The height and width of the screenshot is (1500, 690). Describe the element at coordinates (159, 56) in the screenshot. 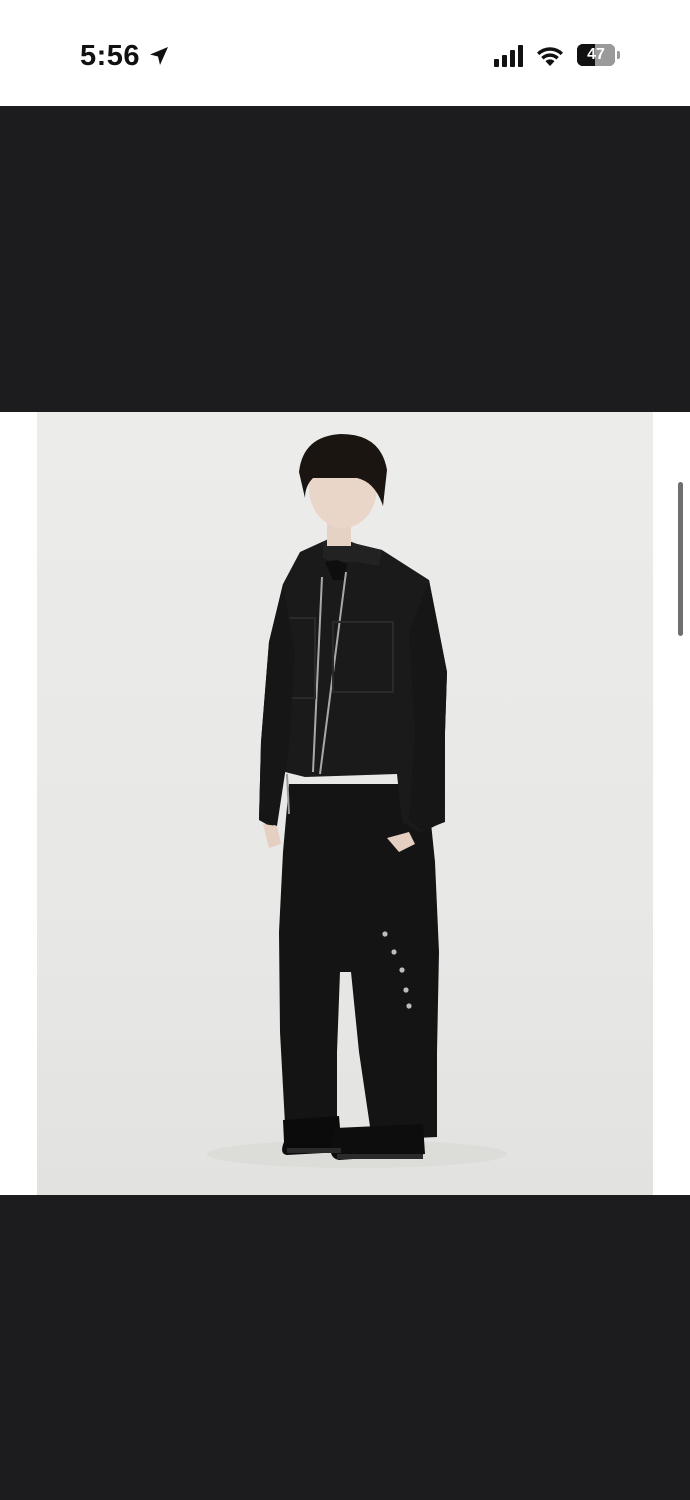

I see `location-arrow-icon` at that location.